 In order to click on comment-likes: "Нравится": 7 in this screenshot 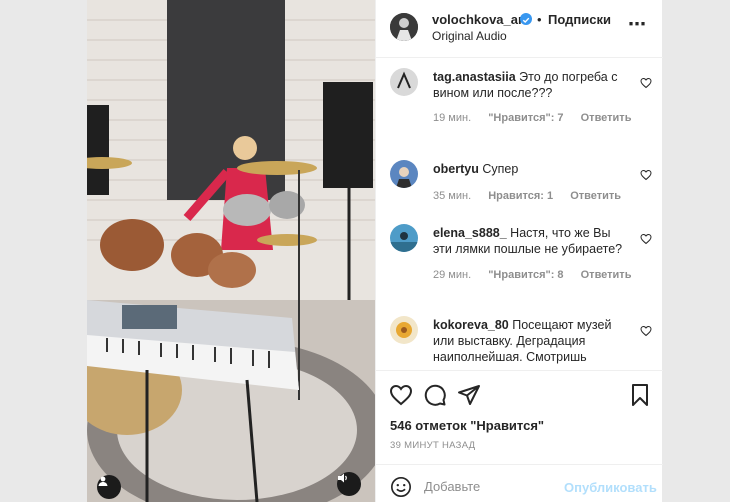, I will do `click(525, 118)`.